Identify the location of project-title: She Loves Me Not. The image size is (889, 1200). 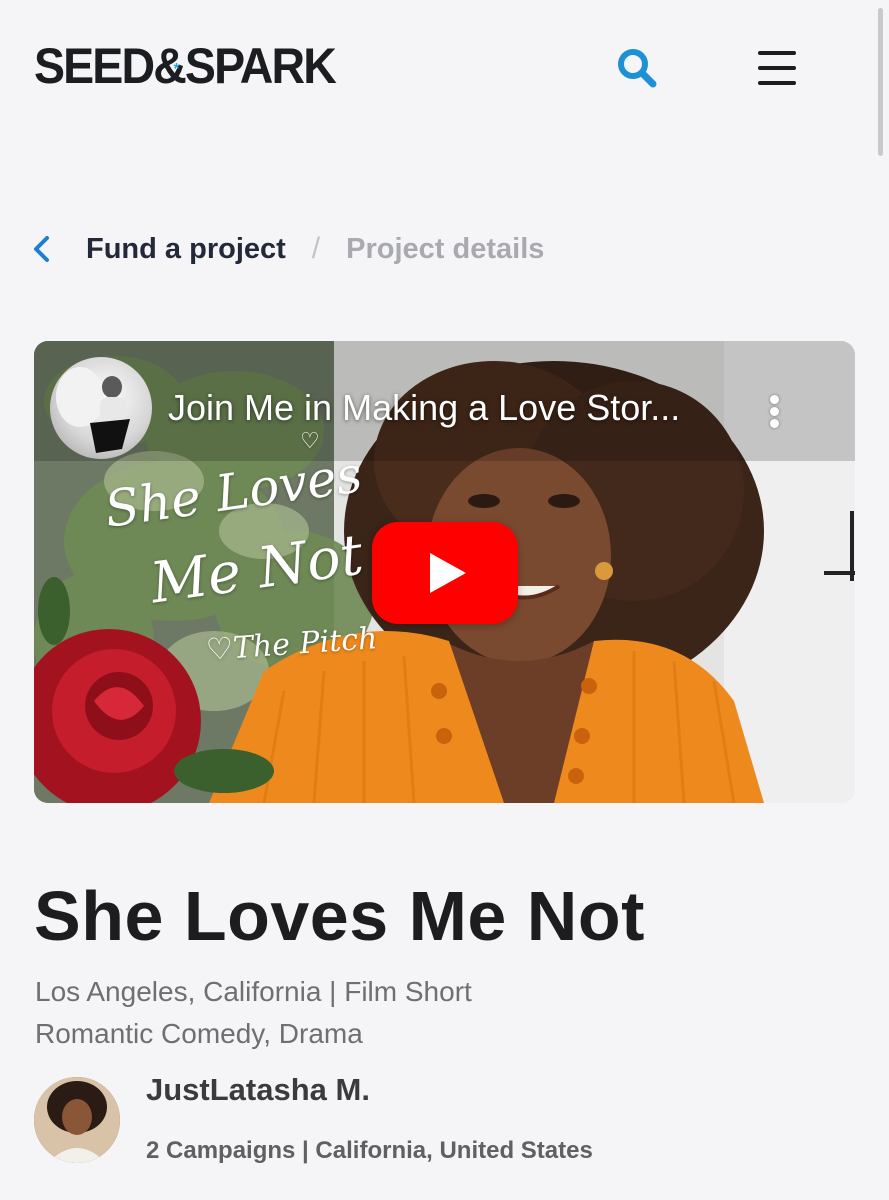
(339, 916).